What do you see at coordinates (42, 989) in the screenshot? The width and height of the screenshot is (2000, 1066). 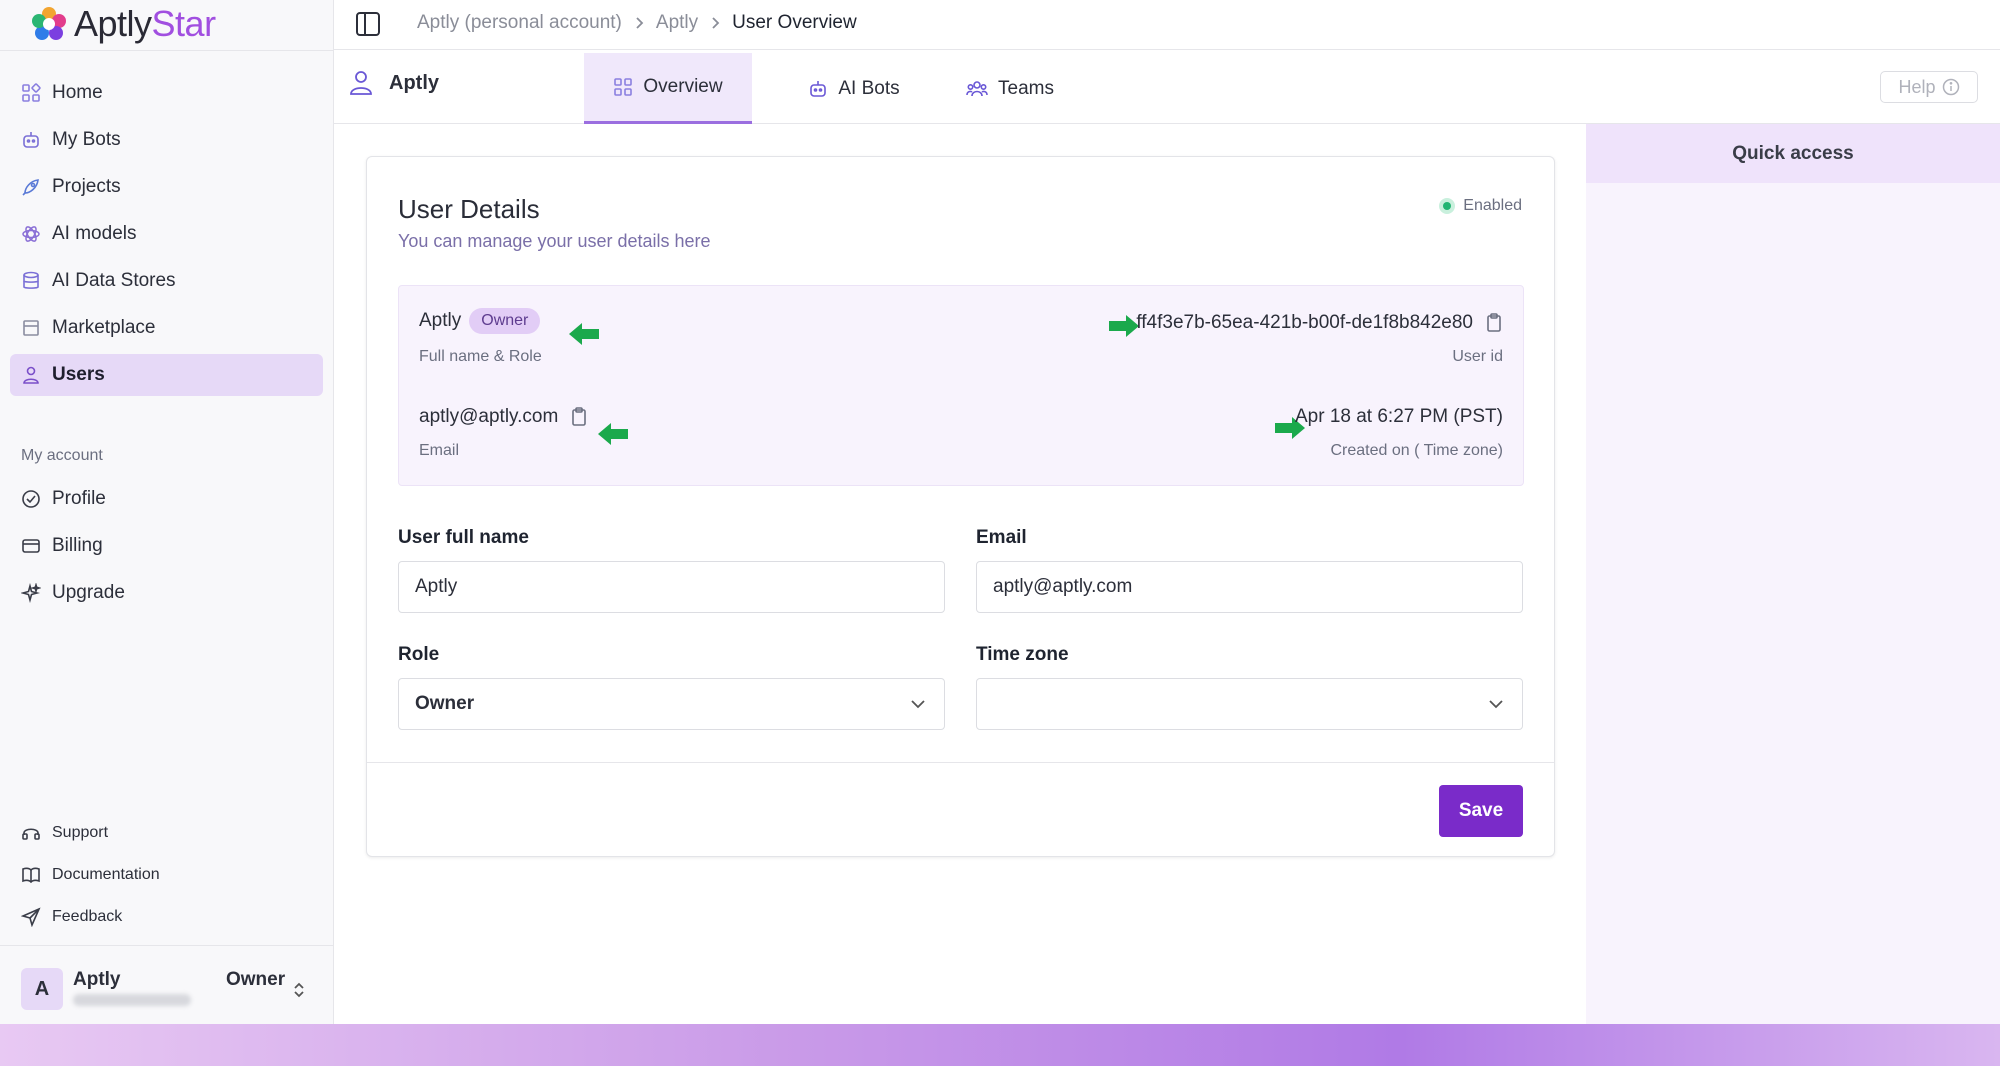 I see `avatar: A` at bounding box center [42, 989].